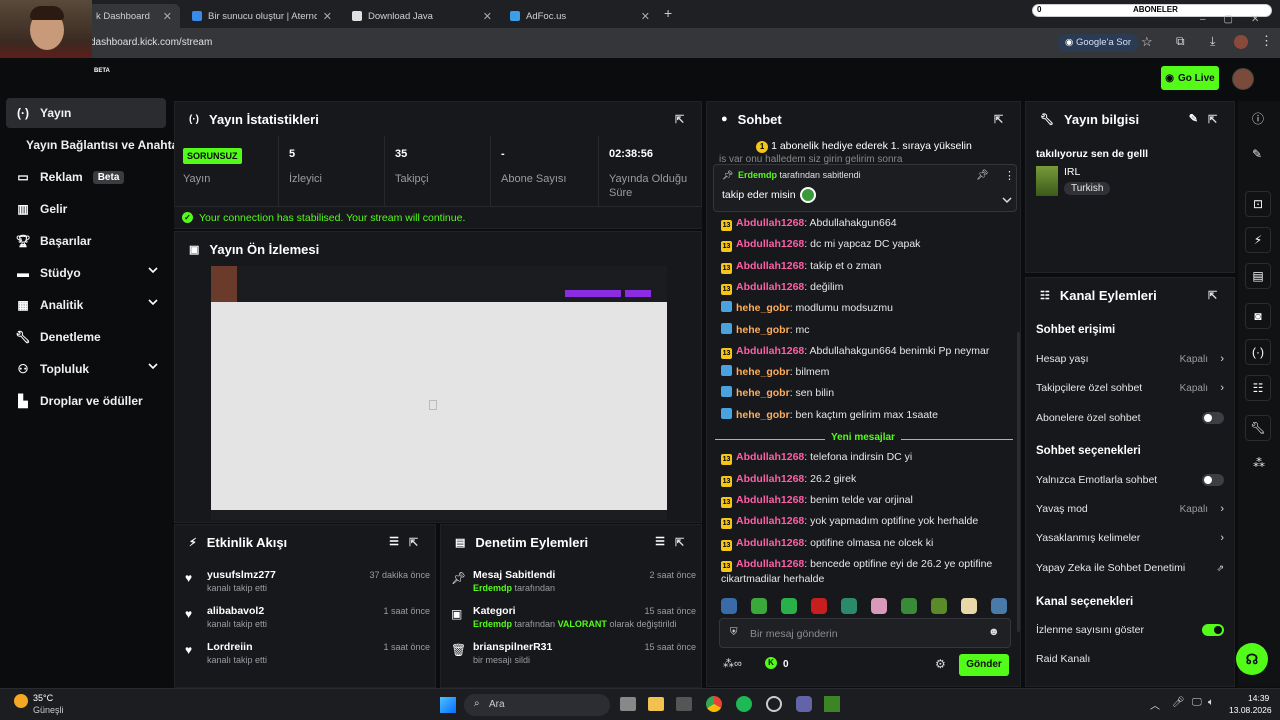 The width and height of the screenshot is (1280, 720). Describe the element at coordinates (1258, 240) in the screenshot. I see `bolt-rail-icon: ⚡︎` at that location.